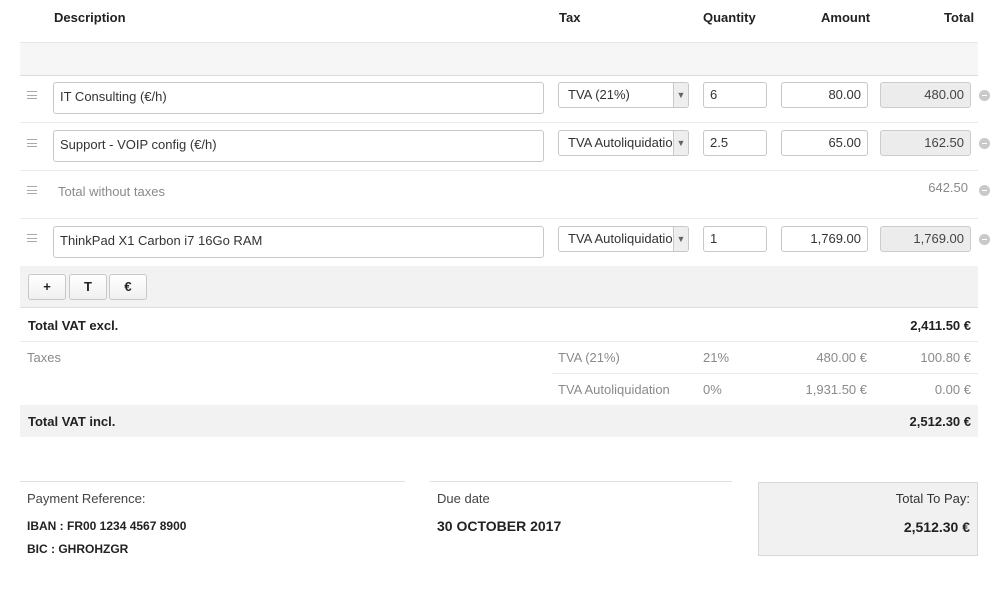  What do you see at coordinates (614, 389) in the screenshot?
I see `tax-name: TVA Autoliquidation` at bounding box center [614, 389].